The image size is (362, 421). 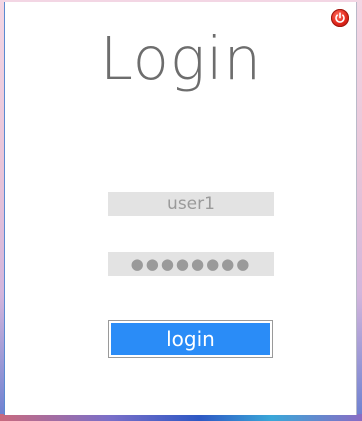 What do you see at coordinates (181, 417) in the screenshot?
I see `desktop-wallpaper-strip` at bounding box center [181, 417].